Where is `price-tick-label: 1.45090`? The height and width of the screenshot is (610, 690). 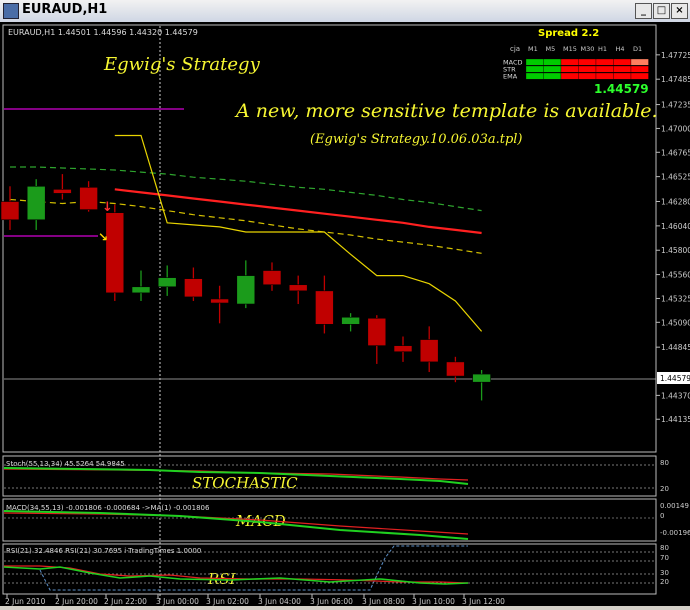
price-tick-label: 1.45090 is located at coordinates (675, 322).